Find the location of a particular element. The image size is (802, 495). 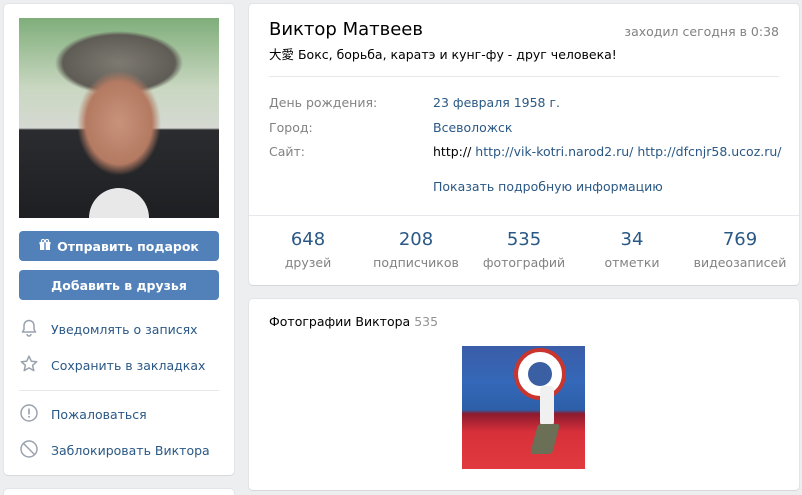

birthday-link: 23 февраля 1958 г. is located at coordinates (496, 102).